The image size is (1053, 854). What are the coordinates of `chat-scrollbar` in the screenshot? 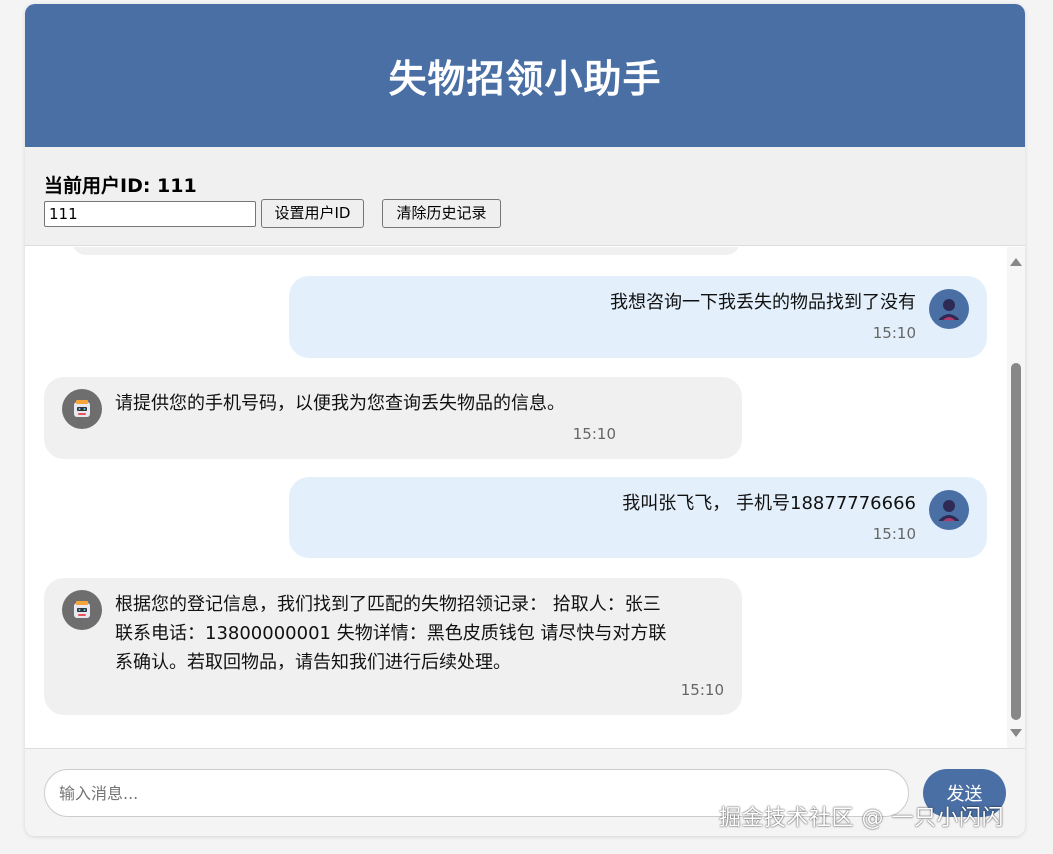 It's located at (1016, 497).